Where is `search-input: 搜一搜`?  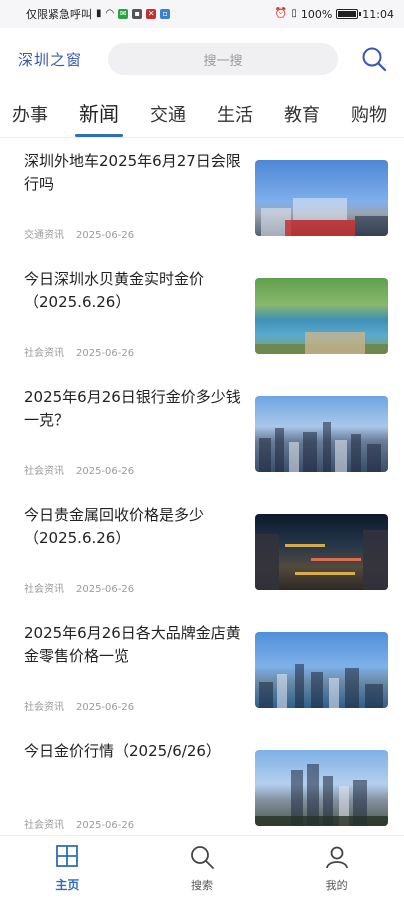
search-input: 搜一搜 is located at coordinates (223, 59).